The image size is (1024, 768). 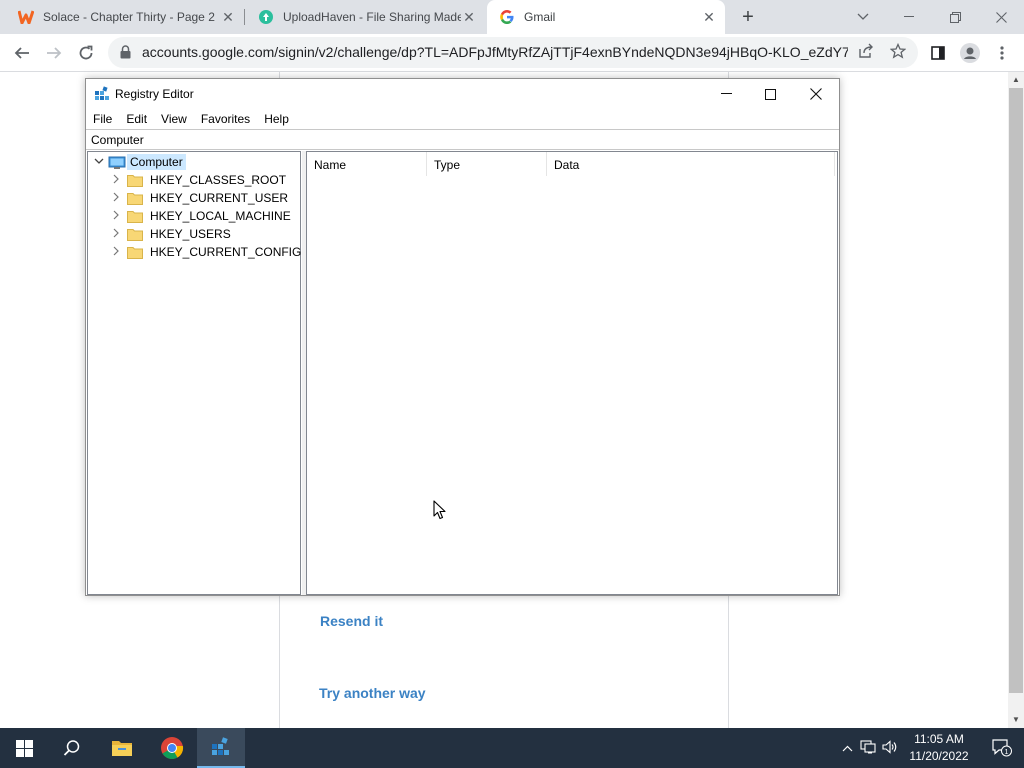 I want to click on tree-item-computer: Computer, so click(x=139, y=162).